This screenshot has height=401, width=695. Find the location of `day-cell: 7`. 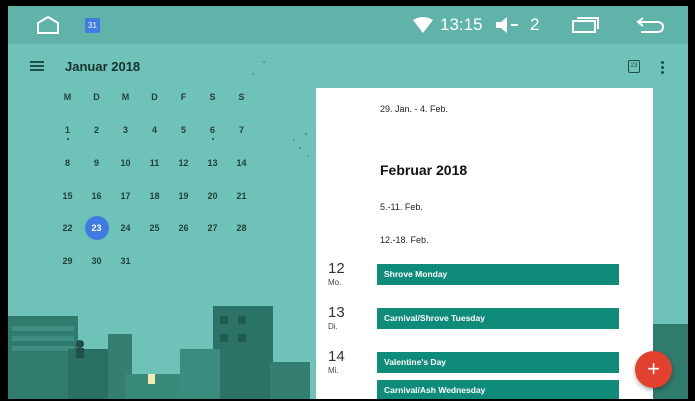

day-cell: 7 is located at coordinates (241, 130).